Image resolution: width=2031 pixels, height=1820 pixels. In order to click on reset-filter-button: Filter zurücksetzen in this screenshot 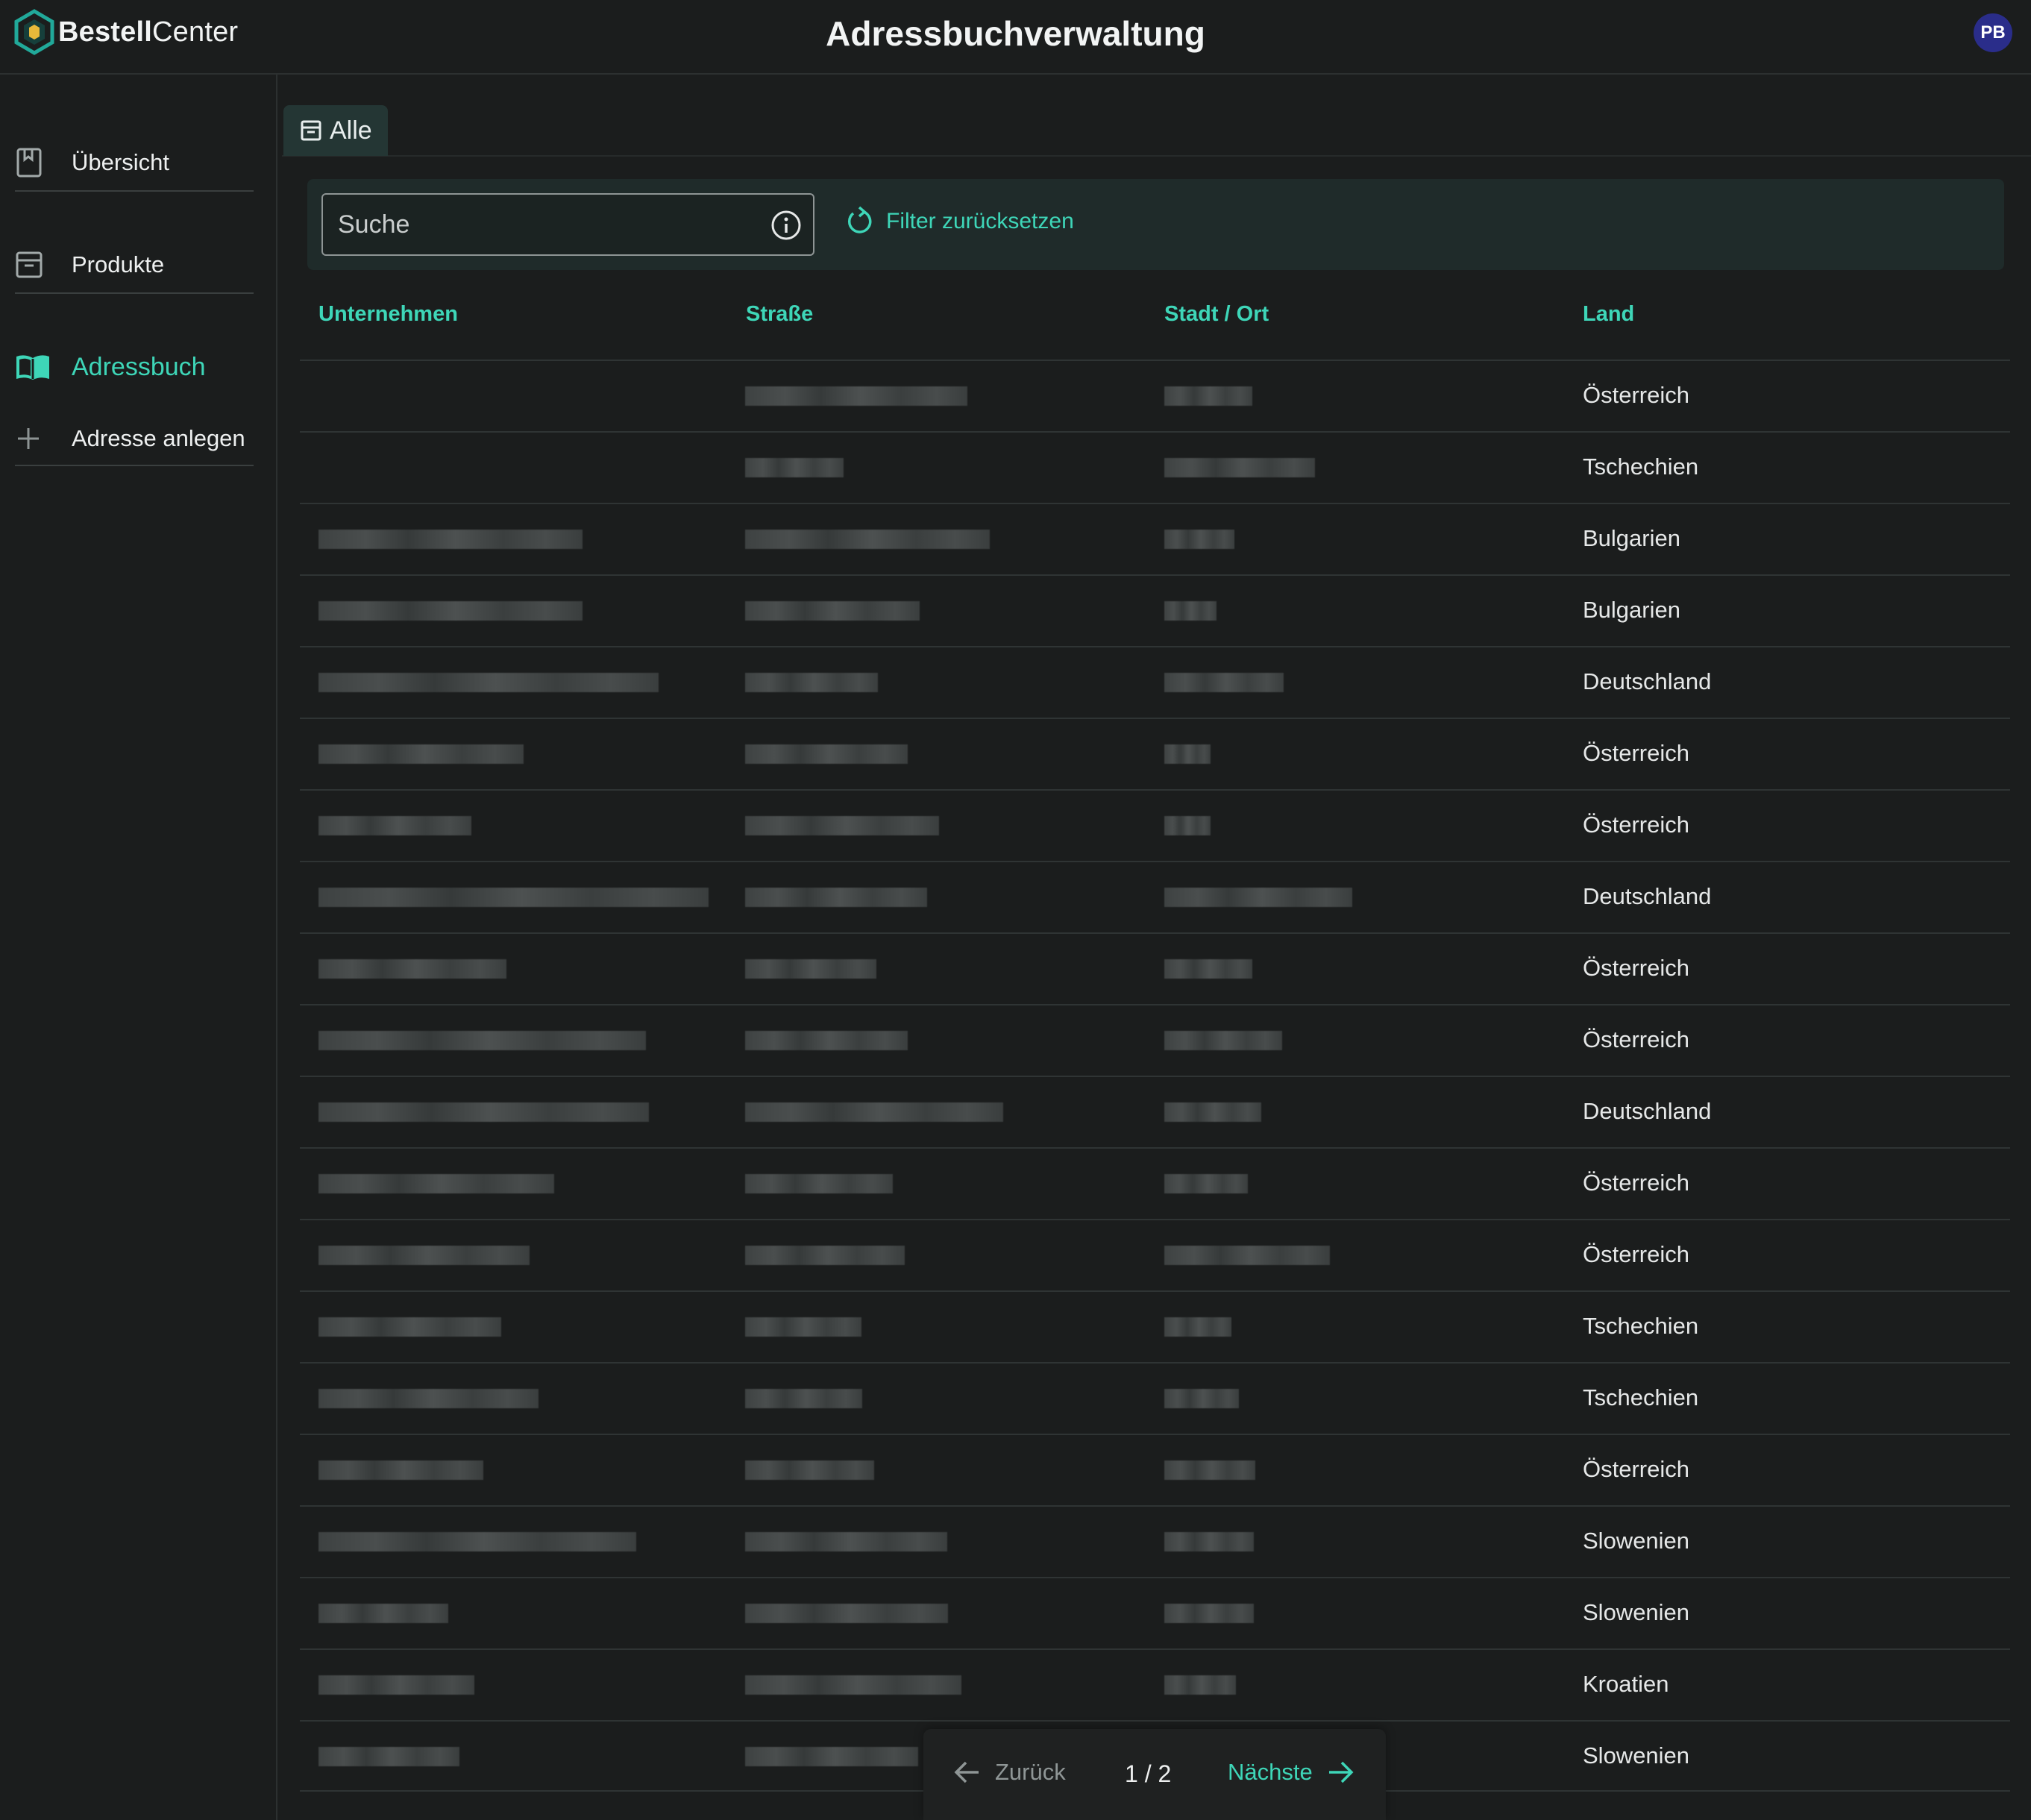, I will do `click(959, 221)`.